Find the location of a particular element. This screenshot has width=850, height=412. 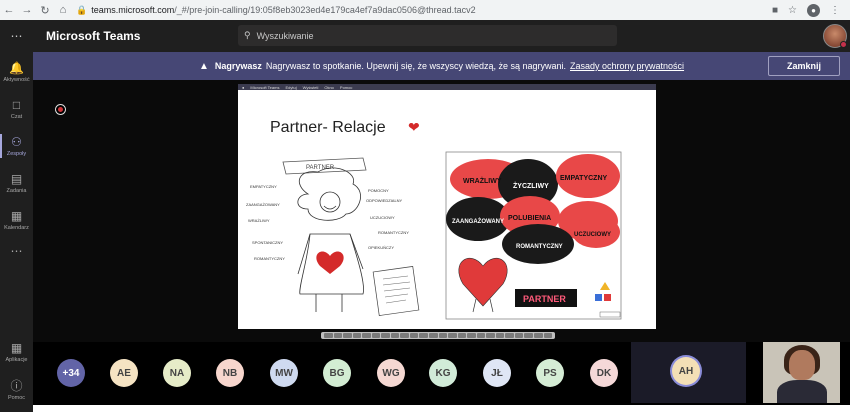

active-speaker-tile: AH is located at coordinates (688, 372).